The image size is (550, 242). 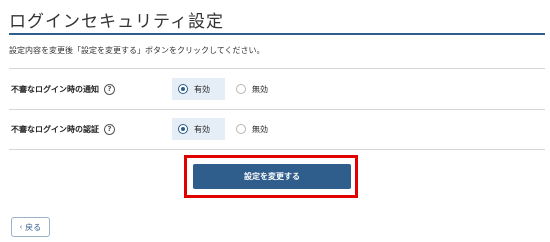 What do you see at coordinates (55, 129) in the screenshot?
I see `setting-label-text: 不審なログイン時の認証` at bounding box center [55, 129].